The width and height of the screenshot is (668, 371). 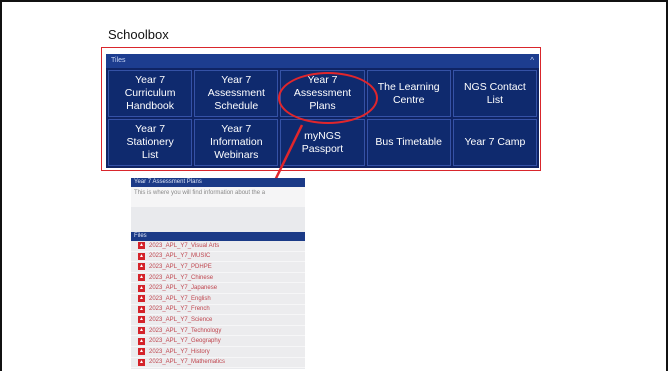 What do you see at coordinates (218, 352) in the screenshot?
I see `file-item: ▲ 2023_APL_Y7_History` at bounding box center [218, 352].